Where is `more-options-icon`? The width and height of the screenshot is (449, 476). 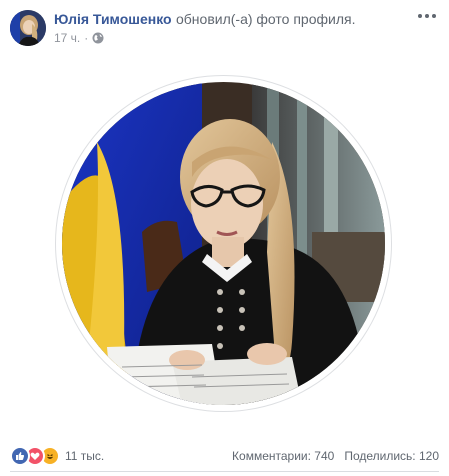
more-options-icon is located at coordinates (427, 16).